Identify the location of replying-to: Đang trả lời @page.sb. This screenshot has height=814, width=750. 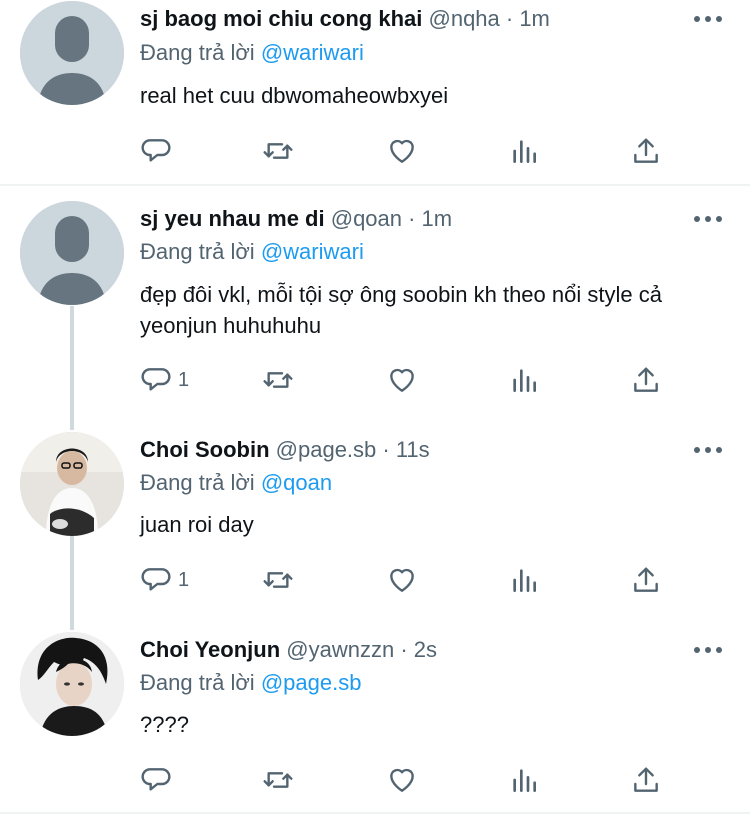
(250, 683).